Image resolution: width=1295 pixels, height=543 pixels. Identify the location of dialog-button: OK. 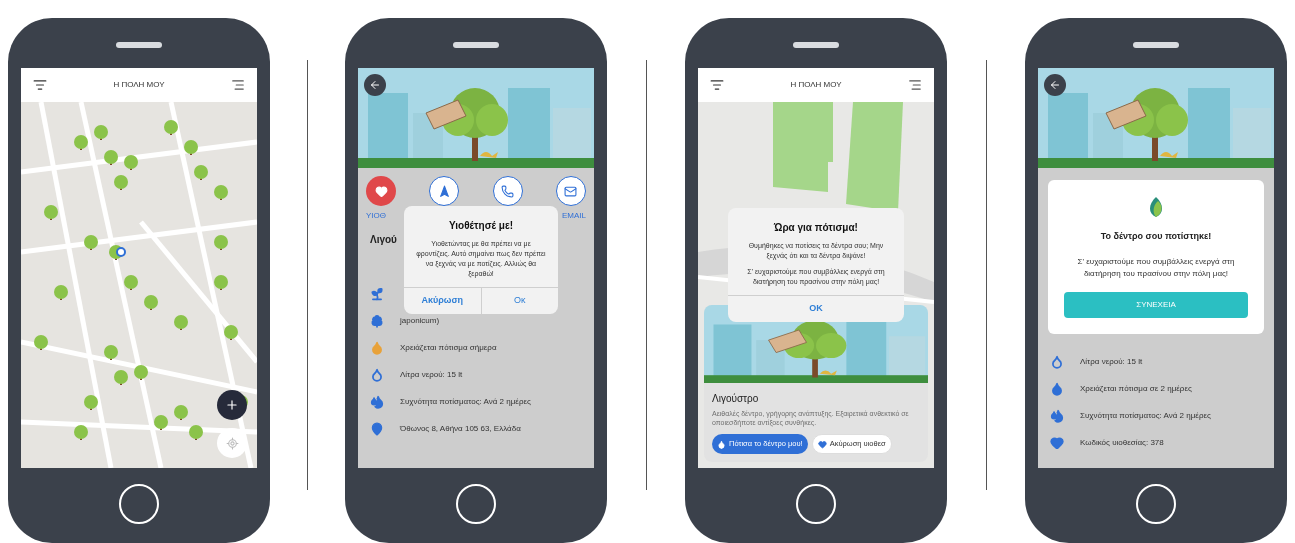
(816, 309).